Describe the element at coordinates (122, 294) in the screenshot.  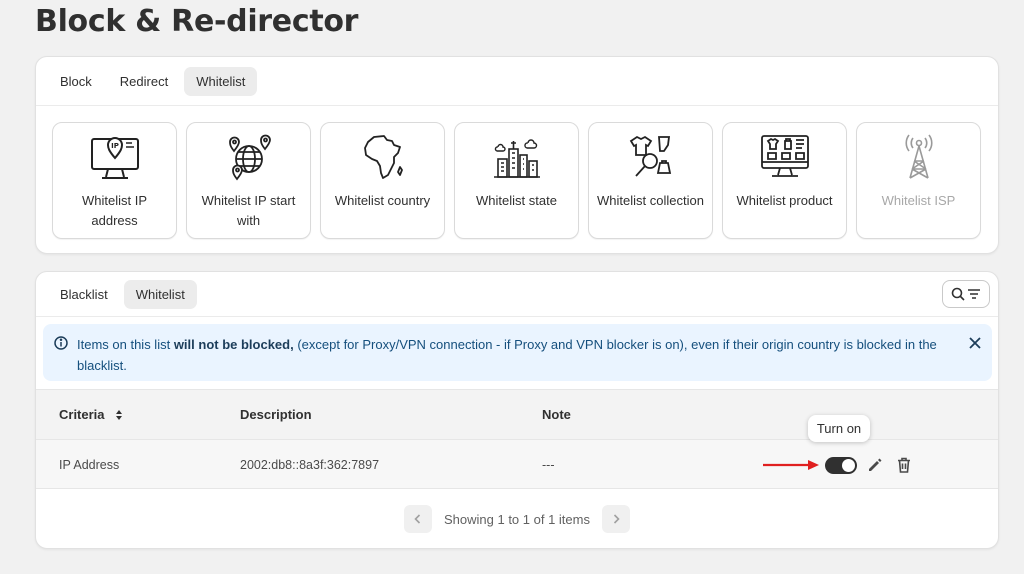
I see `list-tabs: Blacklist Whitelist` at that location.